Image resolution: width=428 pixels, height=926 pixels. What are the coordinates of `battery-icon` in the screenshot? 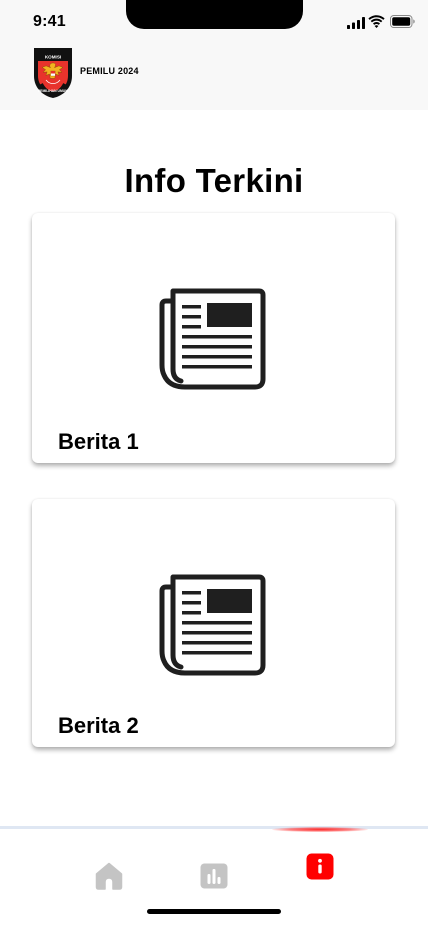 It's located at (402, 21).